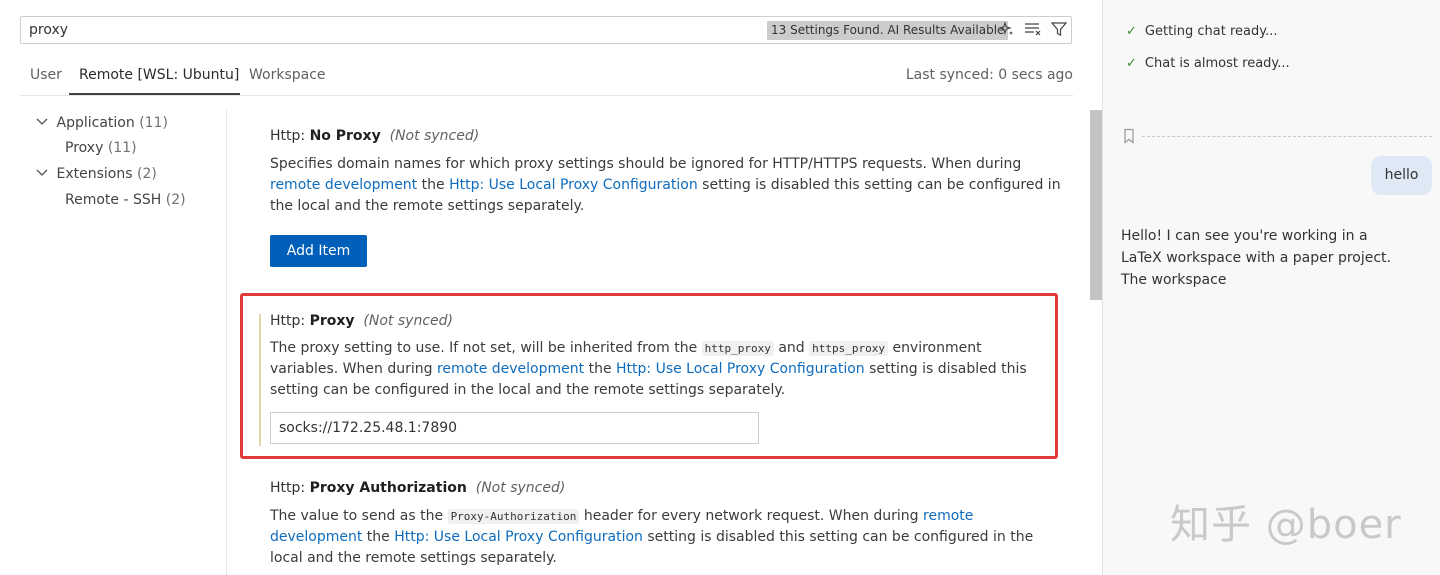  Describe the element at coordinates (361, 321) in the screenshot. I see `setting-title-proxy: Http: Proxy (Not synced)` at that location.